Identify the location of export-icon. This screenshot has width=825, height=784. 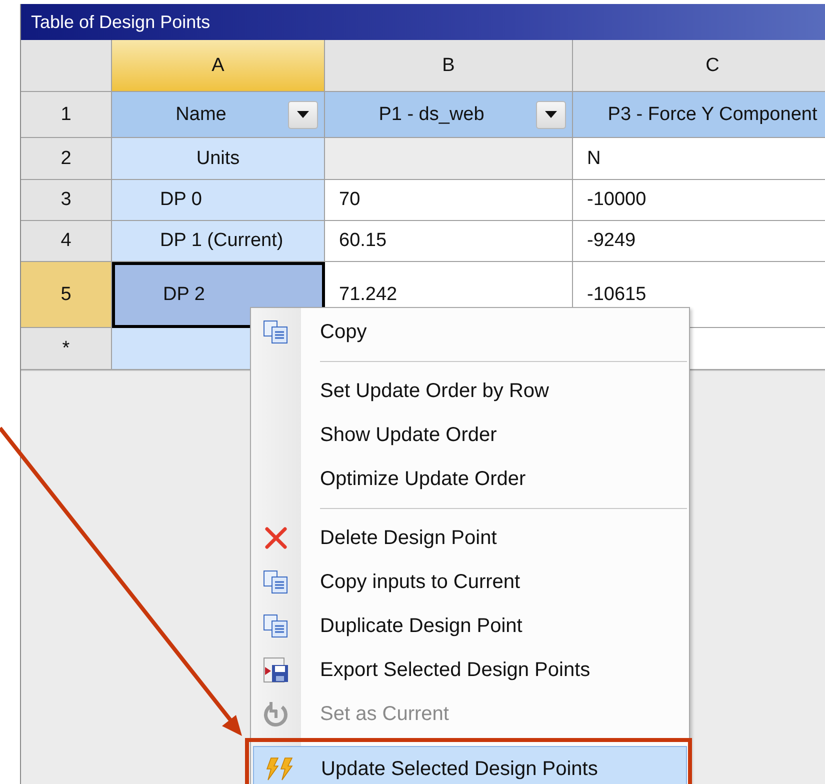
(276, 670).